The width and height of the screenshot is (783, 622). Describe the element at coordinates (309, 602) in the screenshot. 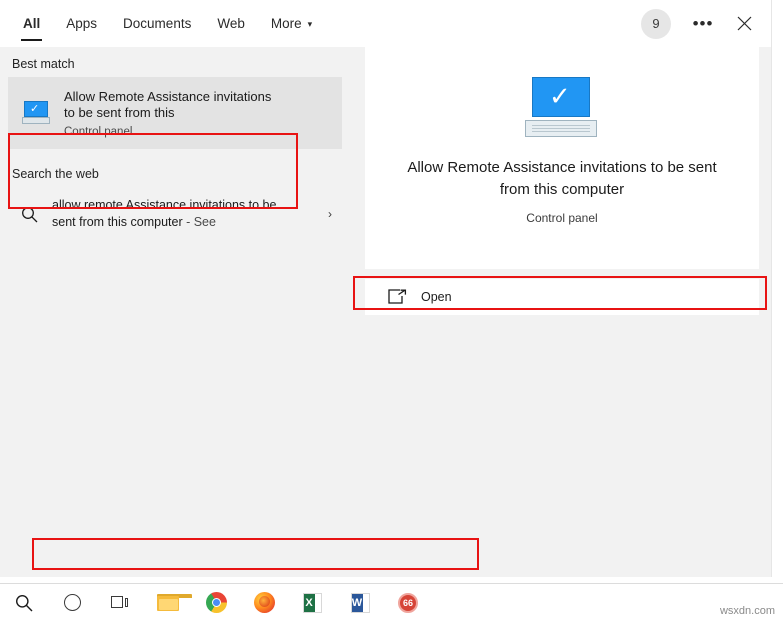

I see `excel-letter: X` at that location.